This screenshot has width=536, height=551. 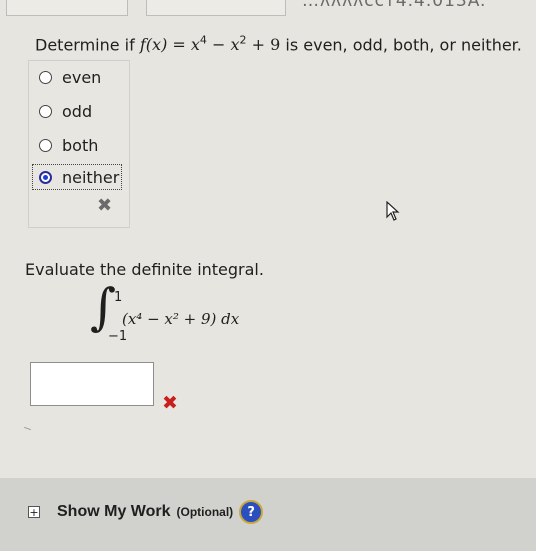 What do you see at coordinates (403, 45) in the screenshot?
I see `question-tail: is even, odd, both, or neither.` at bounding box center [403, 45].